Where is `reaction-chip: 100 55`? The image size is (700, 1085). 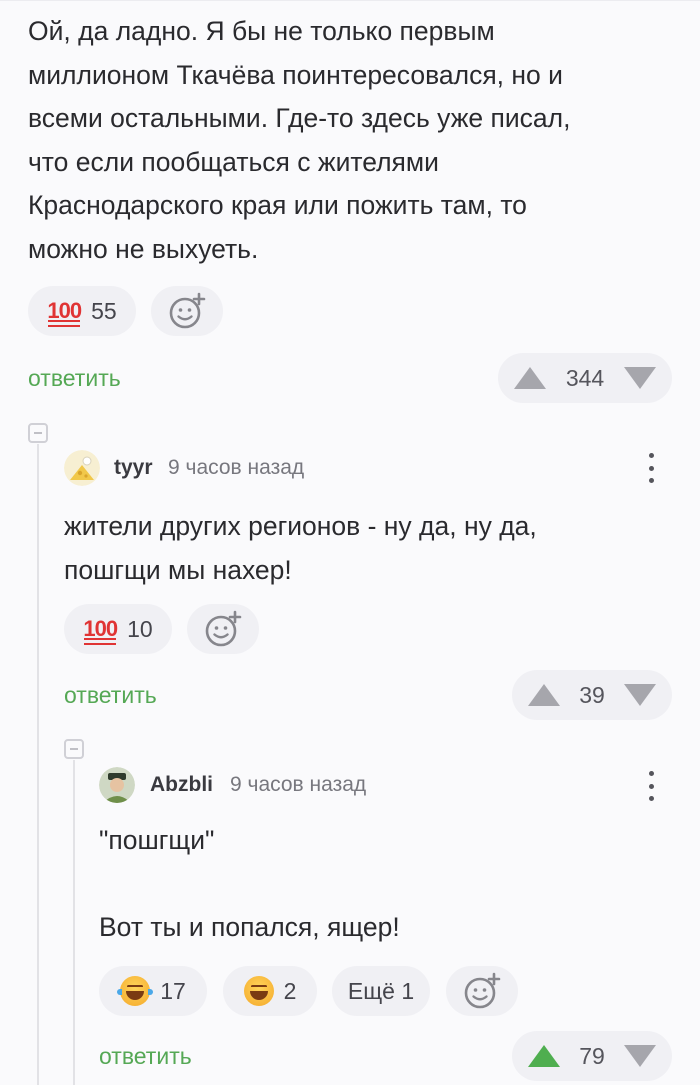 reaction-chip: 100 55 is located at coordinates (82, 311).